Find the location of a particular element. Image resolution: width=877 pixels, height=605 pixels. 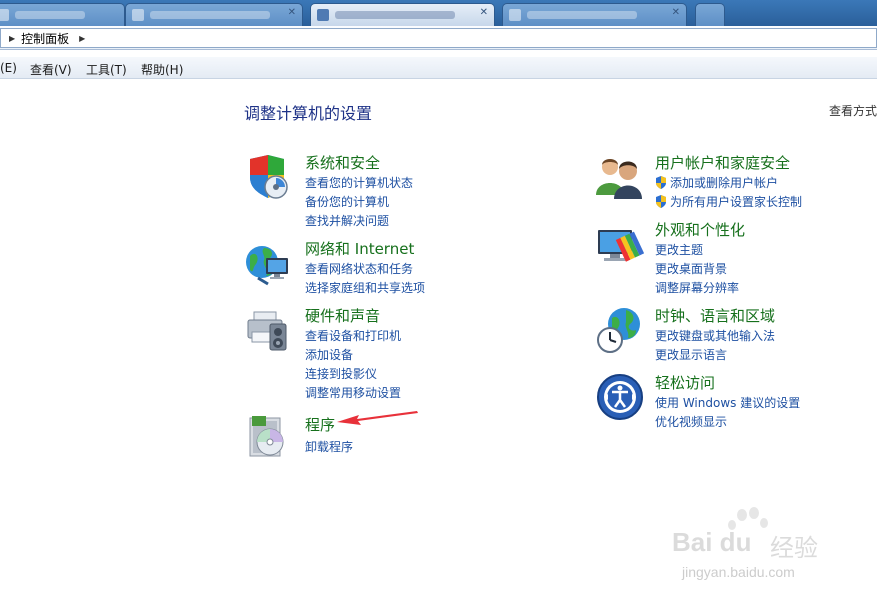

category-programs-title: 程序 is located at coordinates (320, 424).